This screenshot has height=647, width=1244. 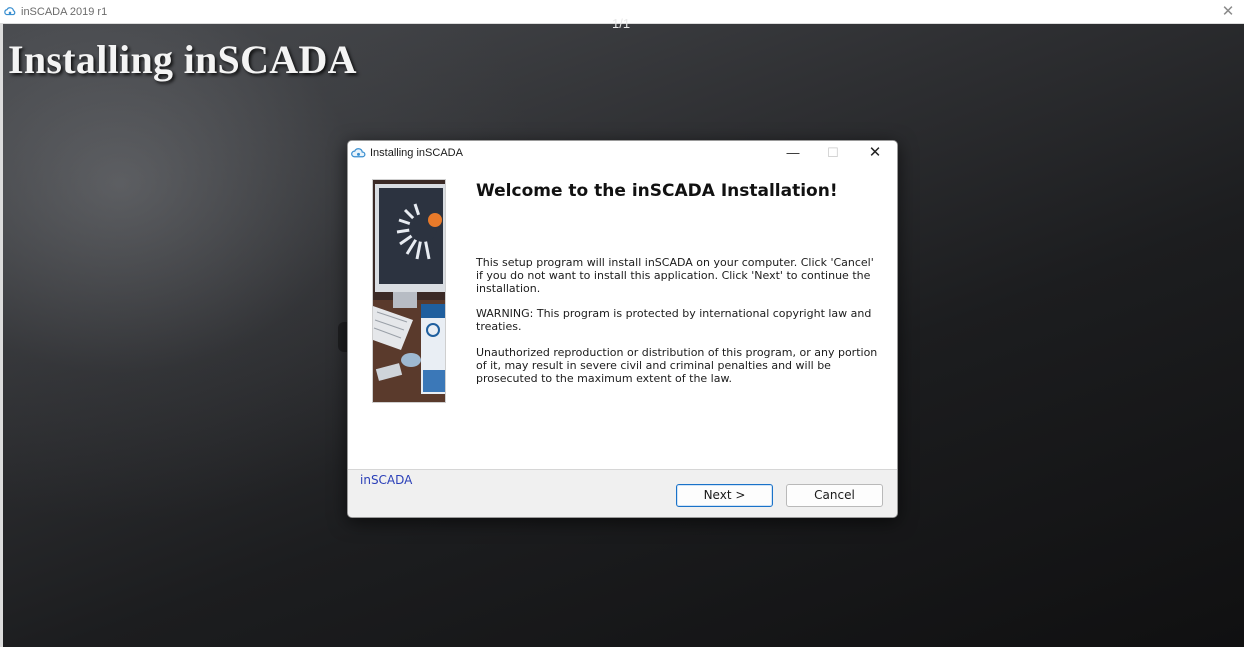 What do you see at coordinates (386, 480) in the screenshot?
I see `brand-label: inSCADA` at bounding box center [386, 480].